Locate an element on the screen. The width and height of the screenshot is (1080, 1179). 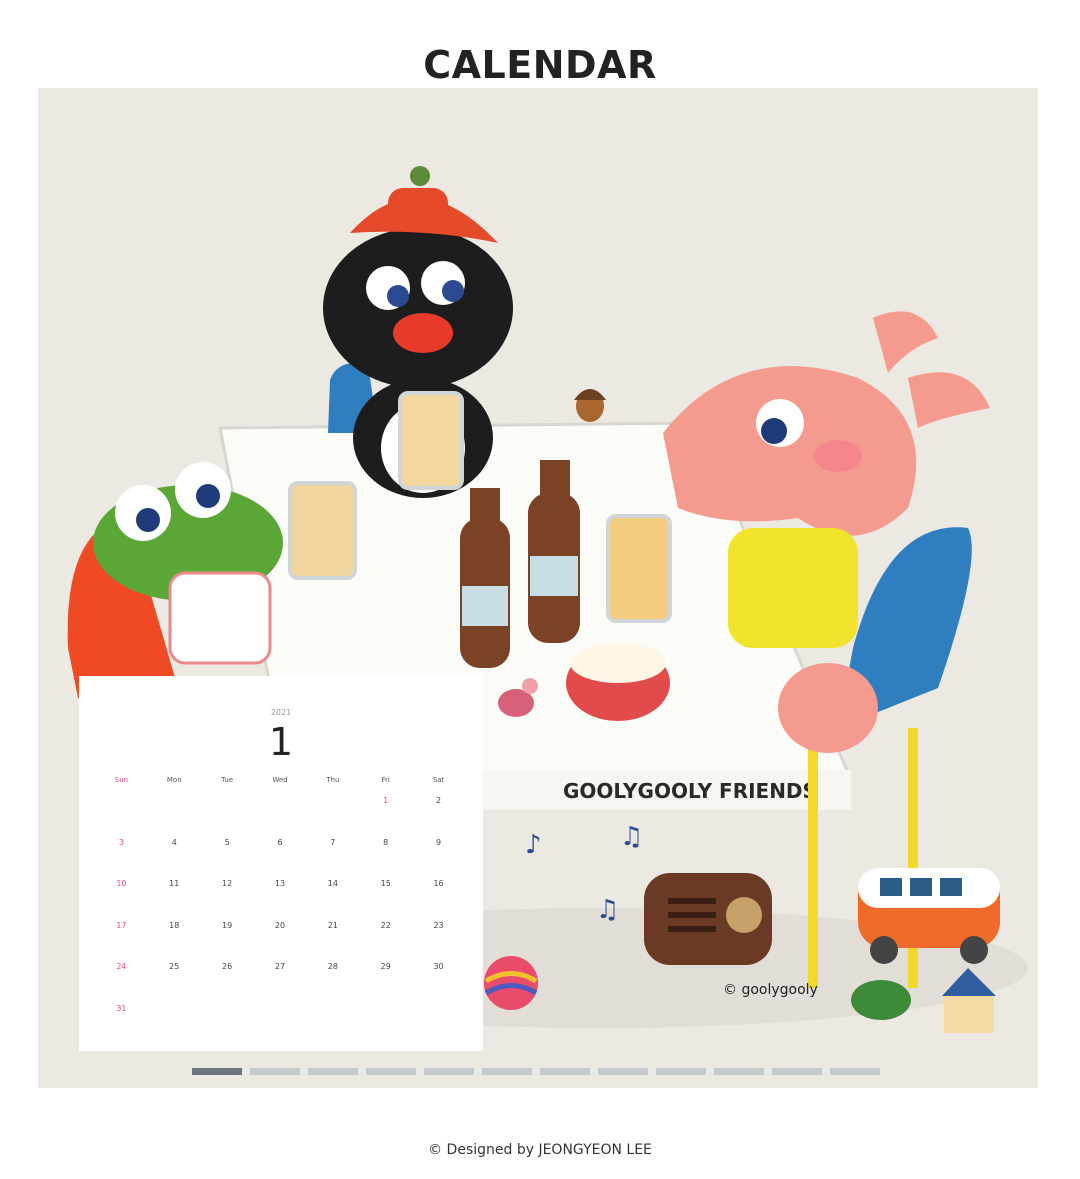
calendar-year: 2021 is located at coordinates (281, 712).